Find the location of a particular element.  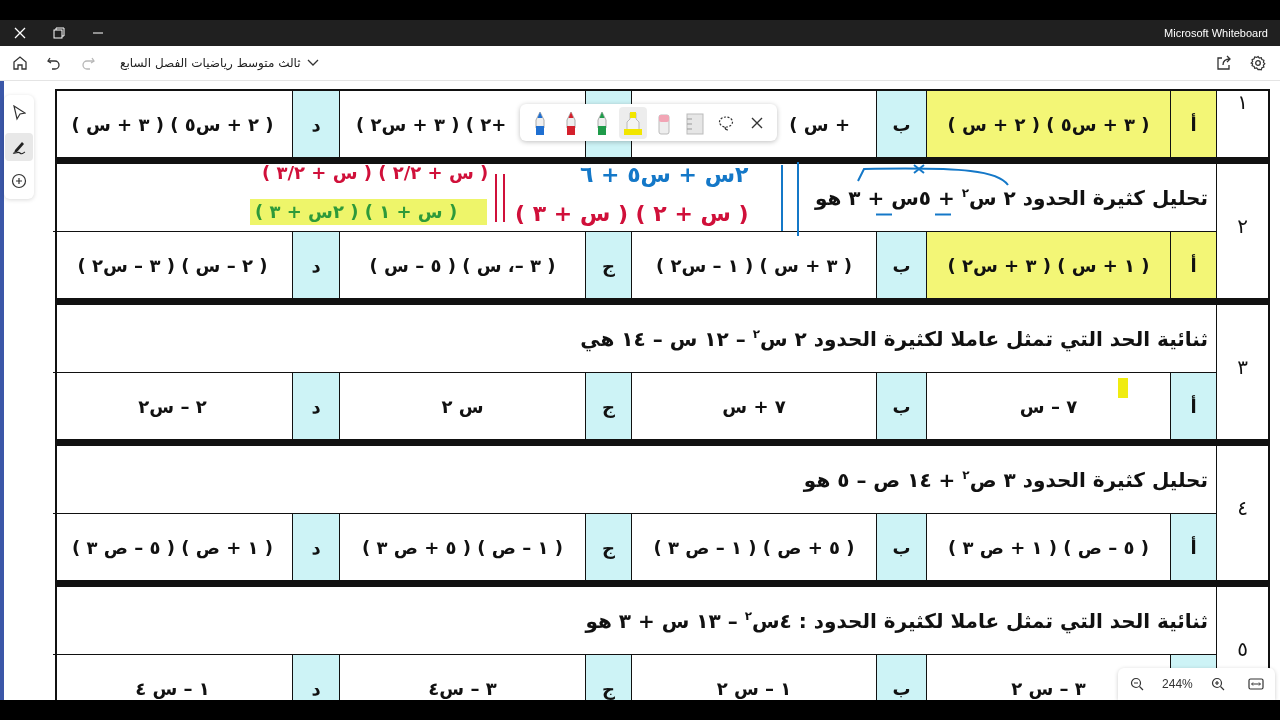

option-cell-text: ( ٢س – ٣ ) ( س – ٢ ) is located at coordinates (172, 265).